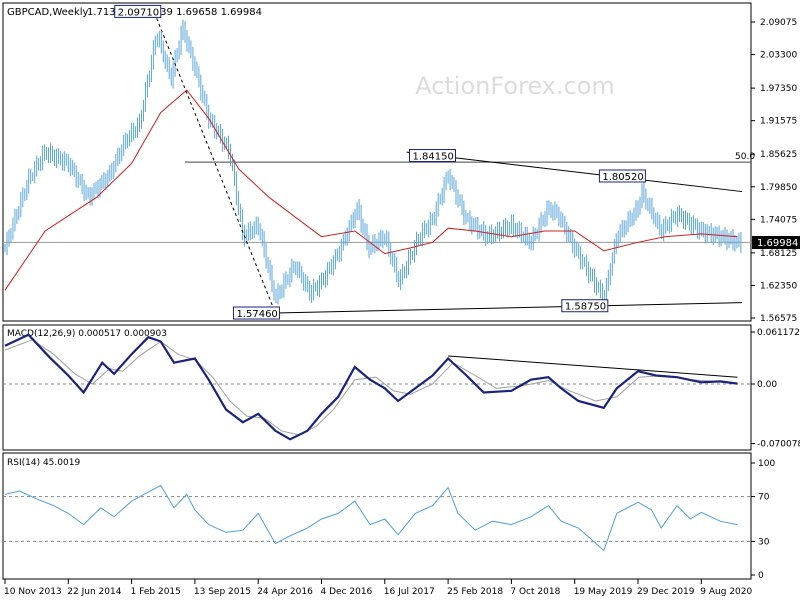 The image size is (800, 600). I want to click on x-tick-label: 13 Sep 2015, so click(222, 592).